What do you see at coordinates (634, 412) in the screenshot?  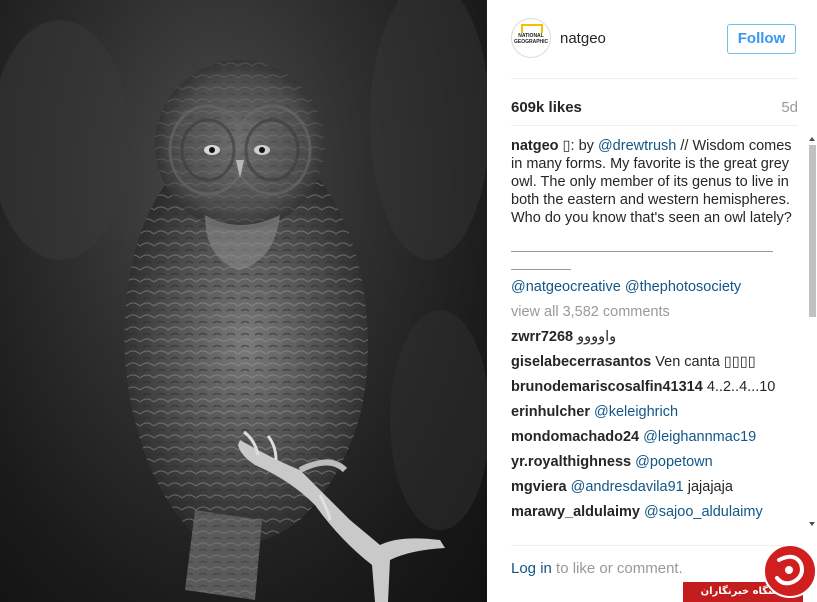 I see `comment-mention: @keleighrich` at bounding box center [634, 412].